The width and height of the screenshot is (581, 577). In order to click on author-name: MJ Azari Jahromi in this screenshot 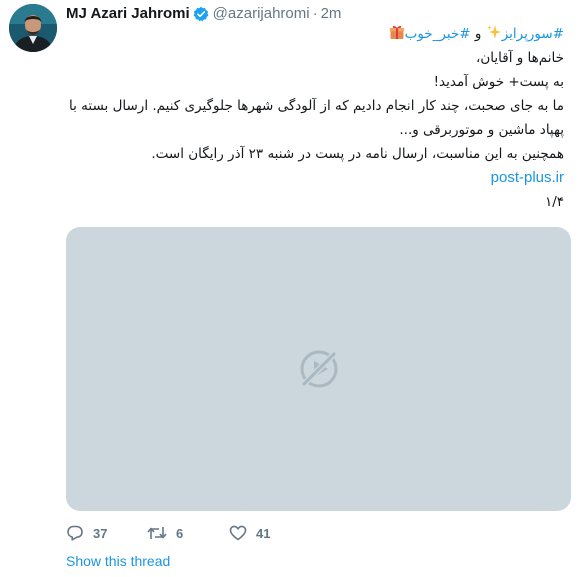, I will do `click(128, 14)`.